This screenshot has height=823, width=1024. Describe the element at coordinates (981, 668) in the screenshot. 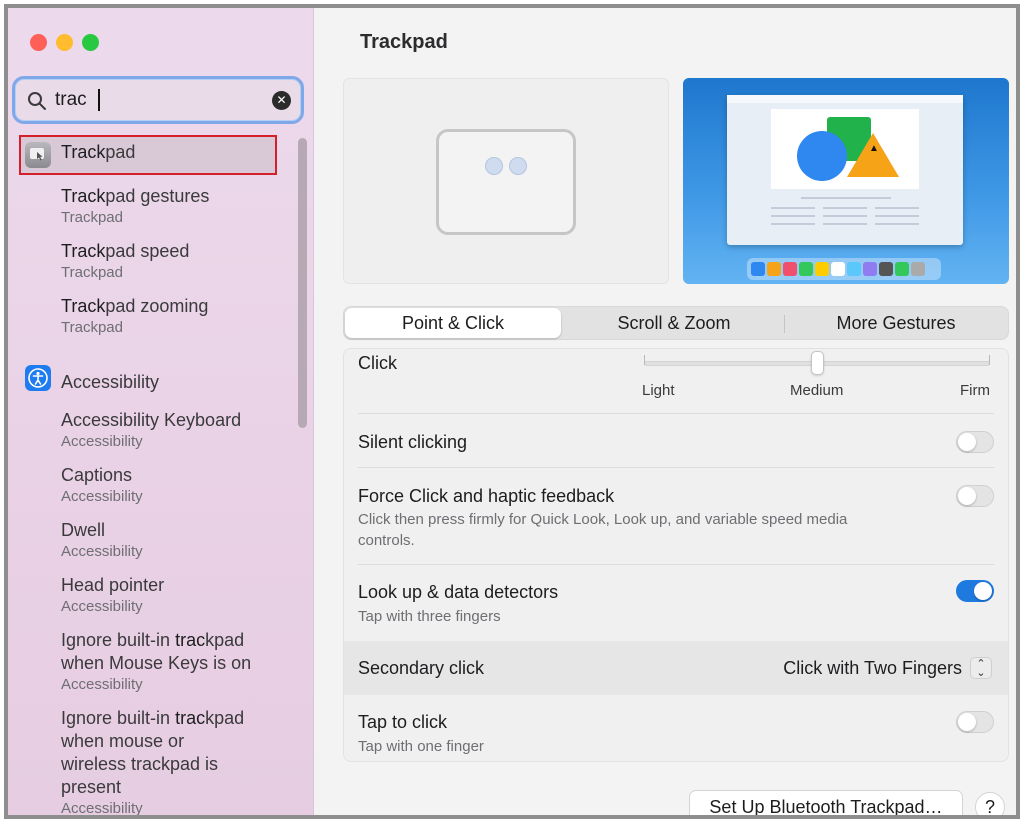

I see `chevron-up-down-icon: ⌃ ⌄` at that location.